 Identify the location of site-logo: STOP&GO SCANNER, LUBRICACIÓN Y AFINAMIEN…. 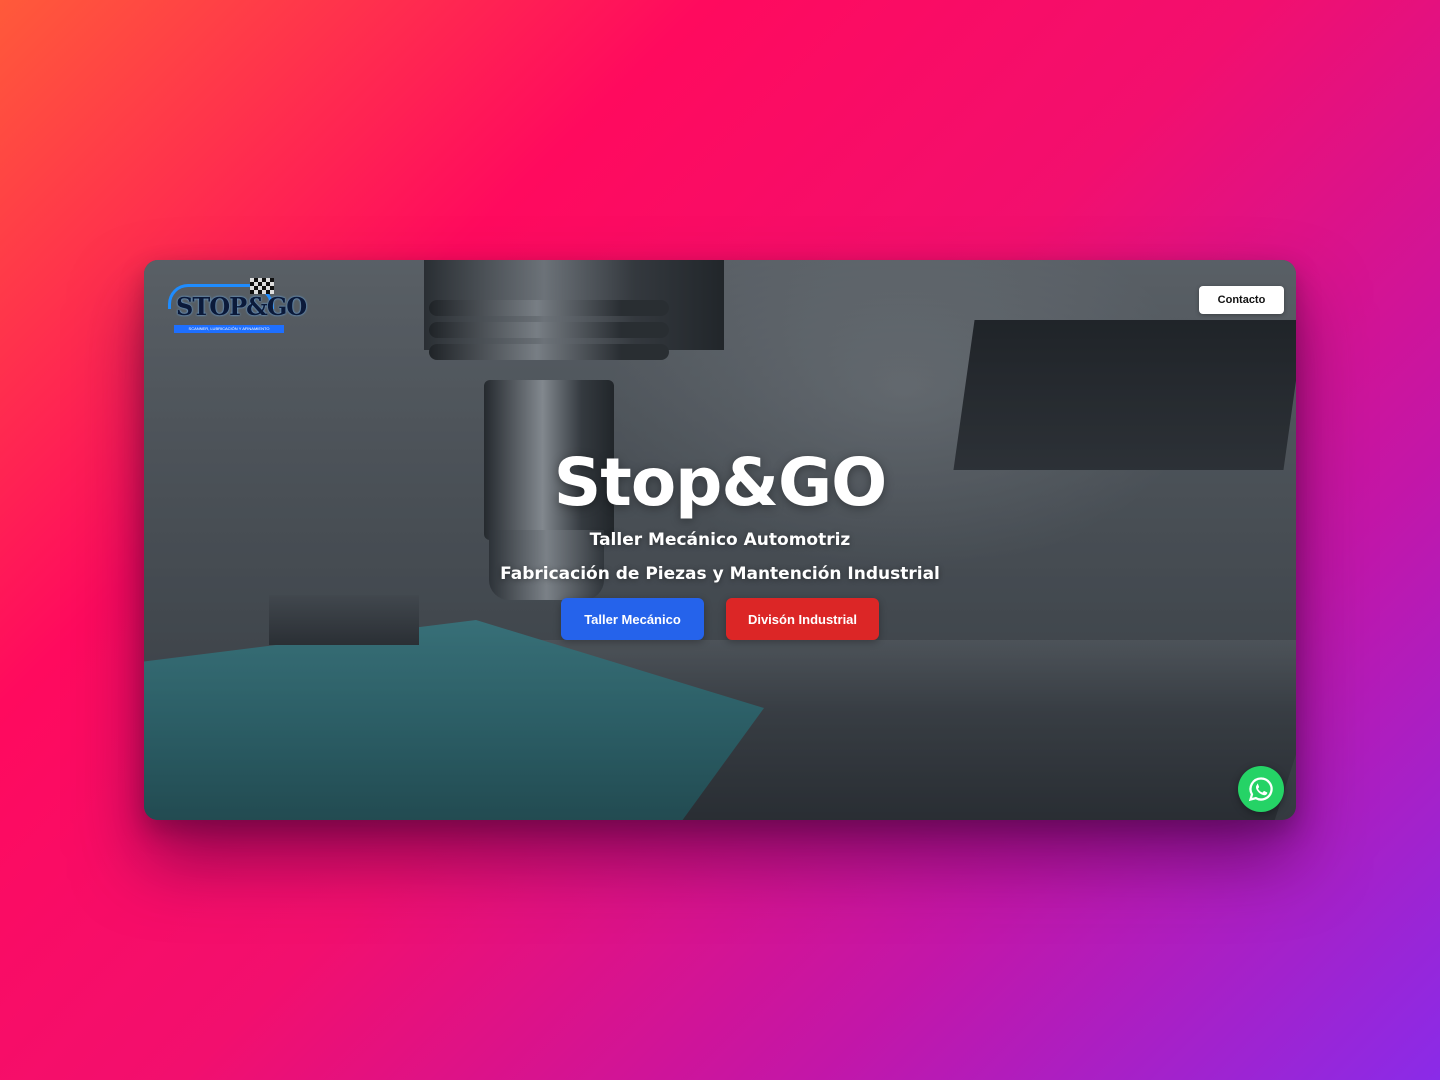
(232, 301).